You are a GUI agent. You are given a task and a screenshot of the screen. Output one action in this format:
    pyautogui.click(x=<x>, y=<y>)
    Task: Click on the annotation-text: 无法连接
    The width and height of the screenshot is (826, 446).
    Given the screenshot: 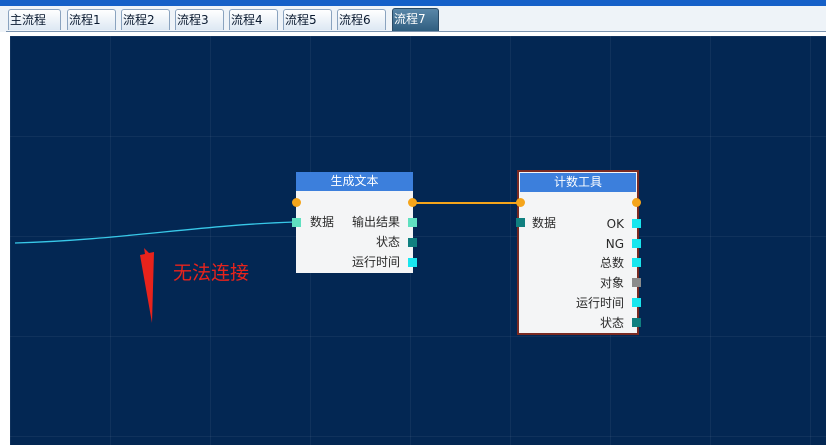 What is the action you would take?
    pyautogui.click(x=211, y=273)
    